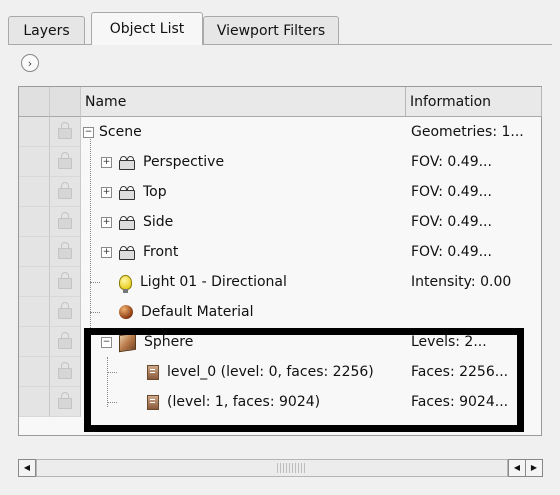 This screenshot has width=560, height=495. What do you see at coordinates (88, 132) in the screenshot?
I see `collapse-icon: −` at bounding box center [88, 132].